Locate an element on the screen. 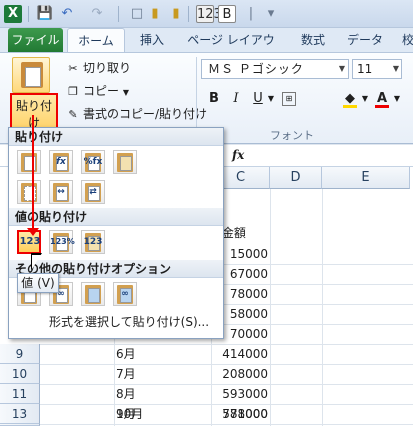 This screenshot has width=413, height=426. tab-page-layout: ページ レイアウト is located at coordinates (231, 49).